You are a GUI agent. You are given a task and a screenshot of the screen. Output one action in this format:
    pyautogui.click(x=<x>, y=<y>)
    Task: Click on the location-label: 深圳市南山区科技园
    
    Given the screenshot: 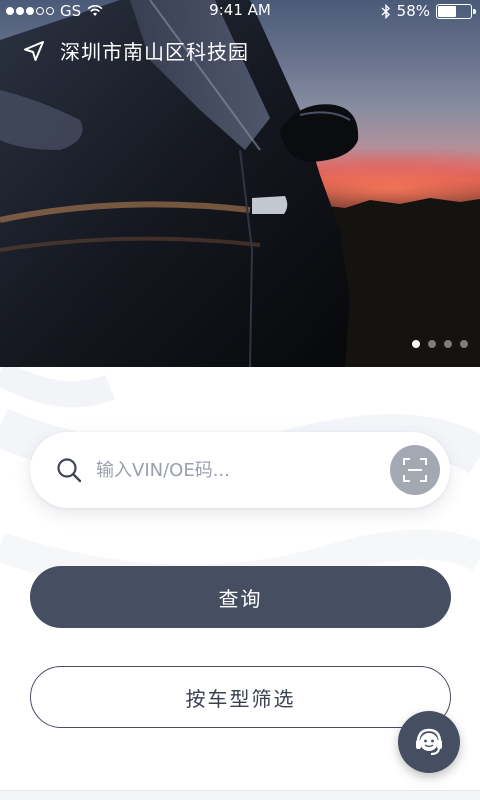 What is the action you would take?
    pyautogui.click(x=154, y=52)
    